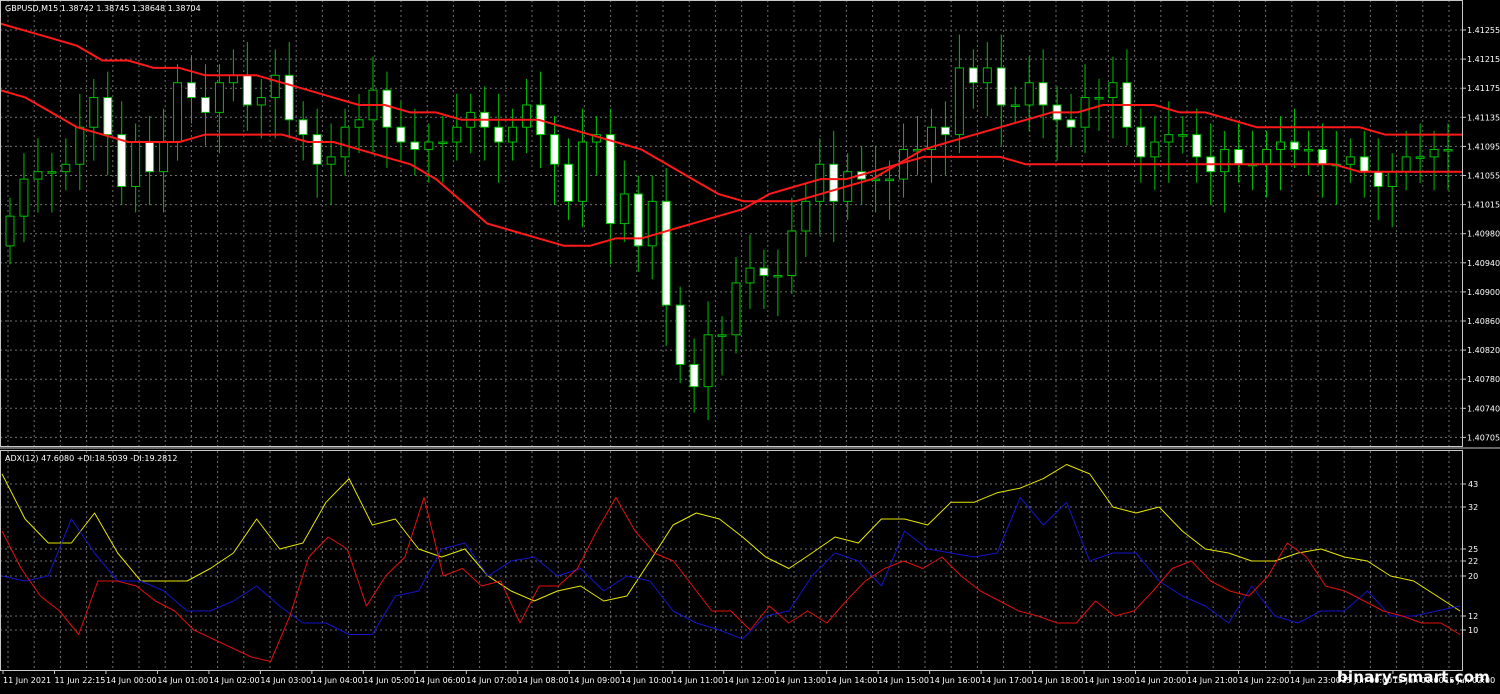  Describe the element at coordinates (1473, 549) in the screenshot. I see `indicator-tick-label: 25` at that location.